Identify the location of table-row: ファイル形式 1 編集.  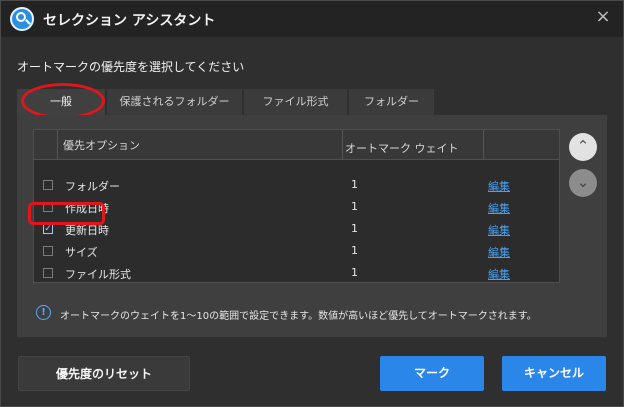
(296, 273).